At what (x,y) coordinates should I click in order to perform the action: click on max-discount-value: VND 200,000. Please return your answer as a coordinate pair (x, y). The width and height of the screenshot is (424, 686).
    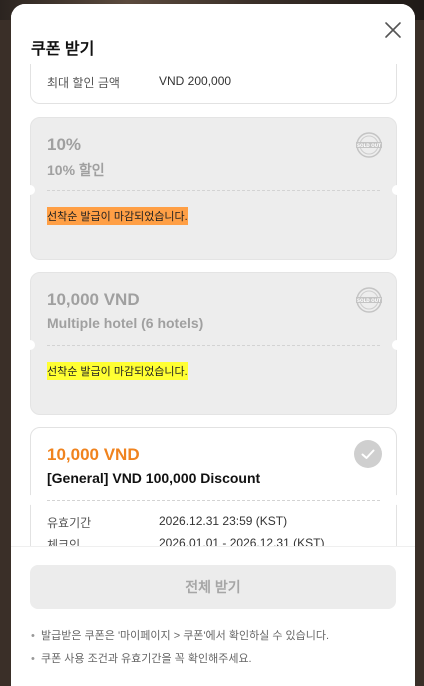
    Looking at the image, I should click on (195, 81).